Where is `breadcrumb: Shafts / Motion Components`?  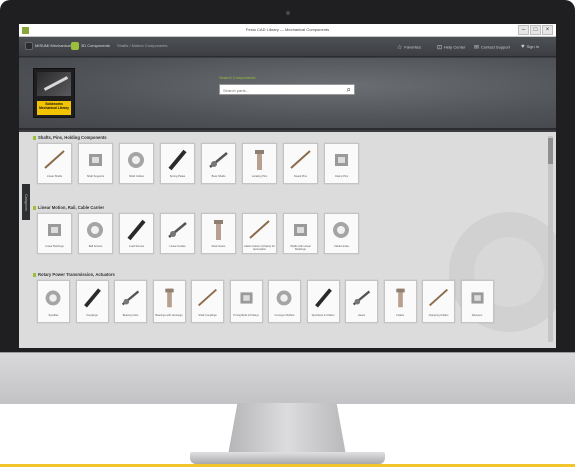 breadcrumb: Shafts / Motion Components is located at coordinates (142, 48).